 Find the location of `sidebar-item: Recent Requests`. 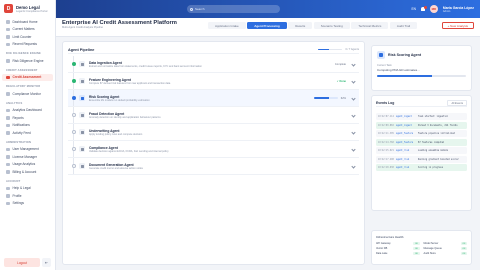

sidebar-item: Recent Requests is located at coordinates (27, 45).